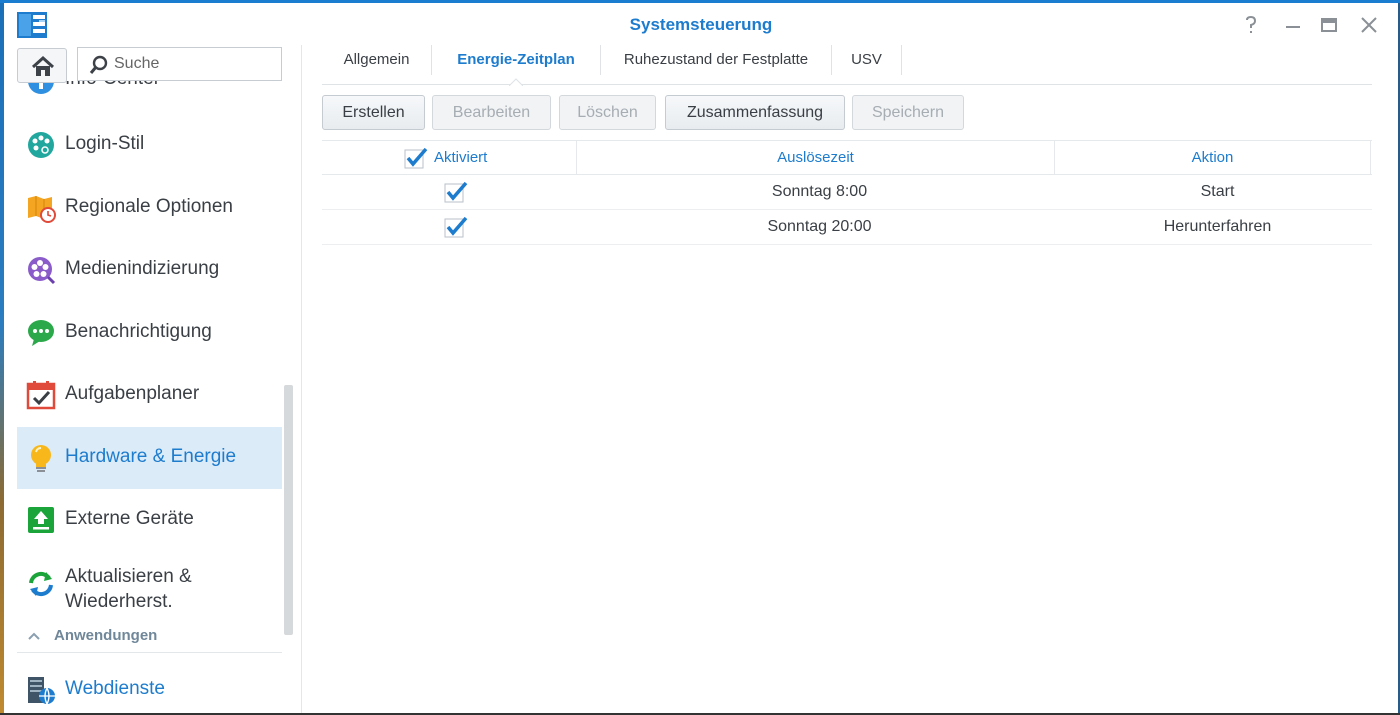 This screenshot has height=715, width=1400. I want to click on sidebar-item-label: Externe Geräte, so click(129, 518).